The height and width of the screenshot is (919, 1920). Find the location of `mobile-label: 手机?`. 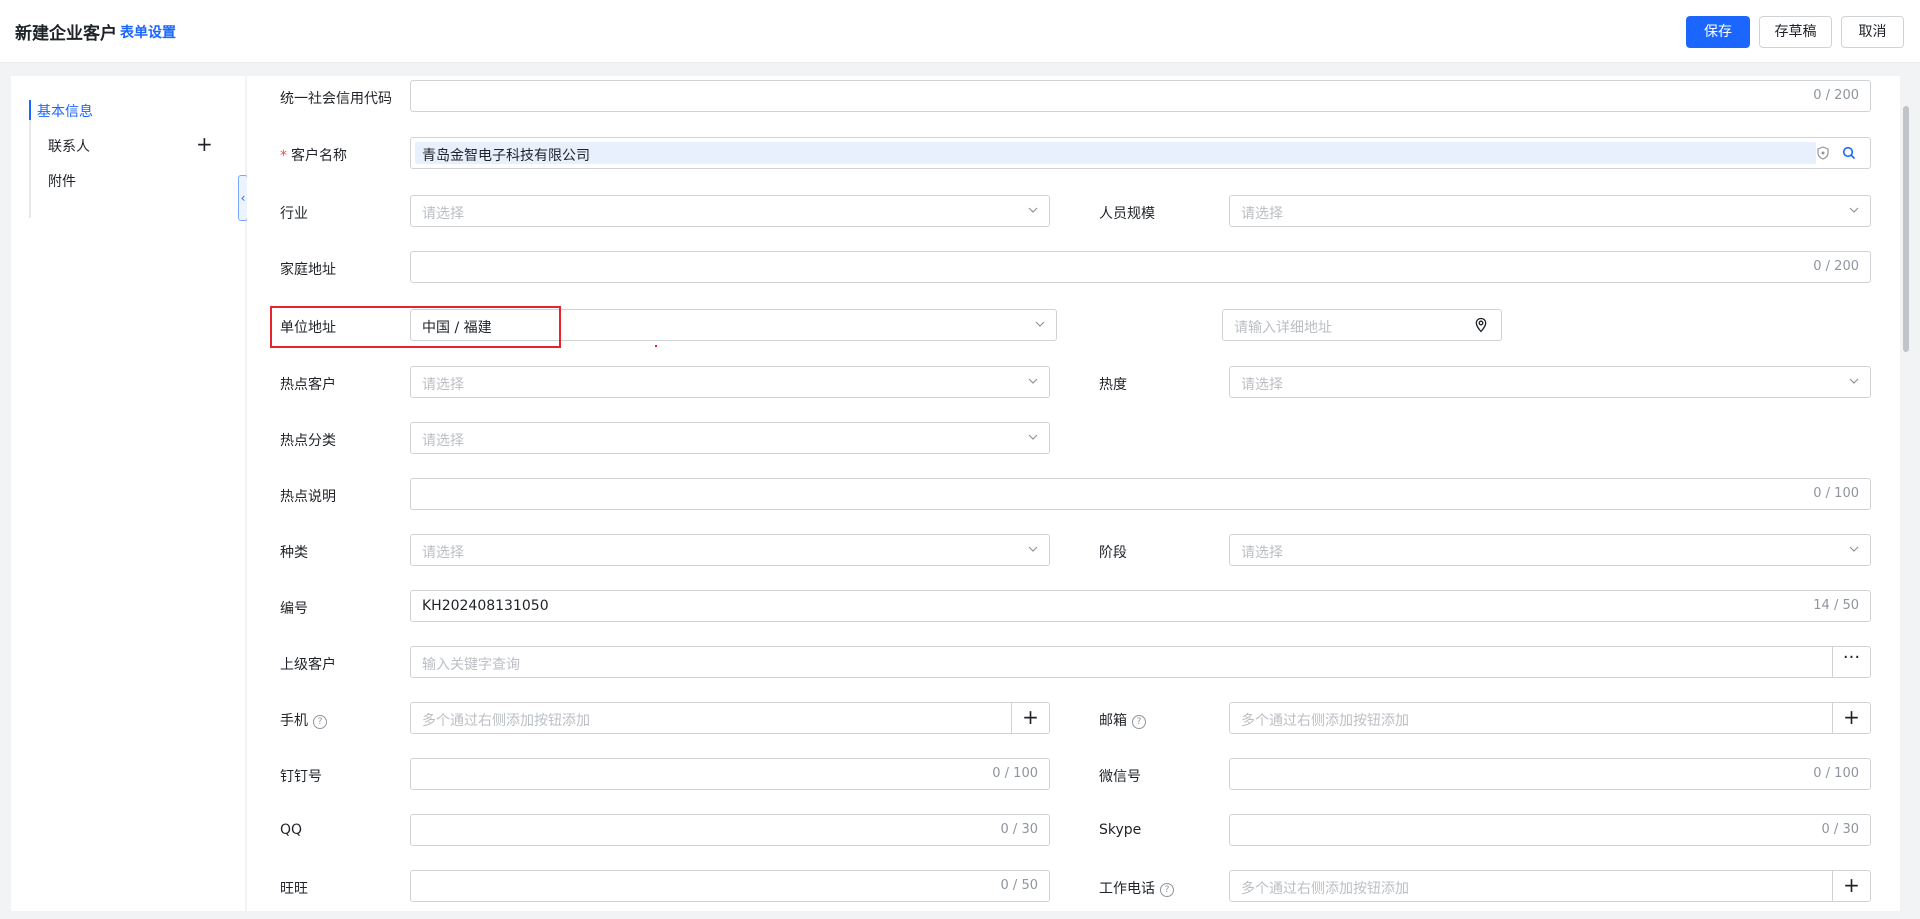

mobile-label: 手机? is located at coordinates (303, 720).